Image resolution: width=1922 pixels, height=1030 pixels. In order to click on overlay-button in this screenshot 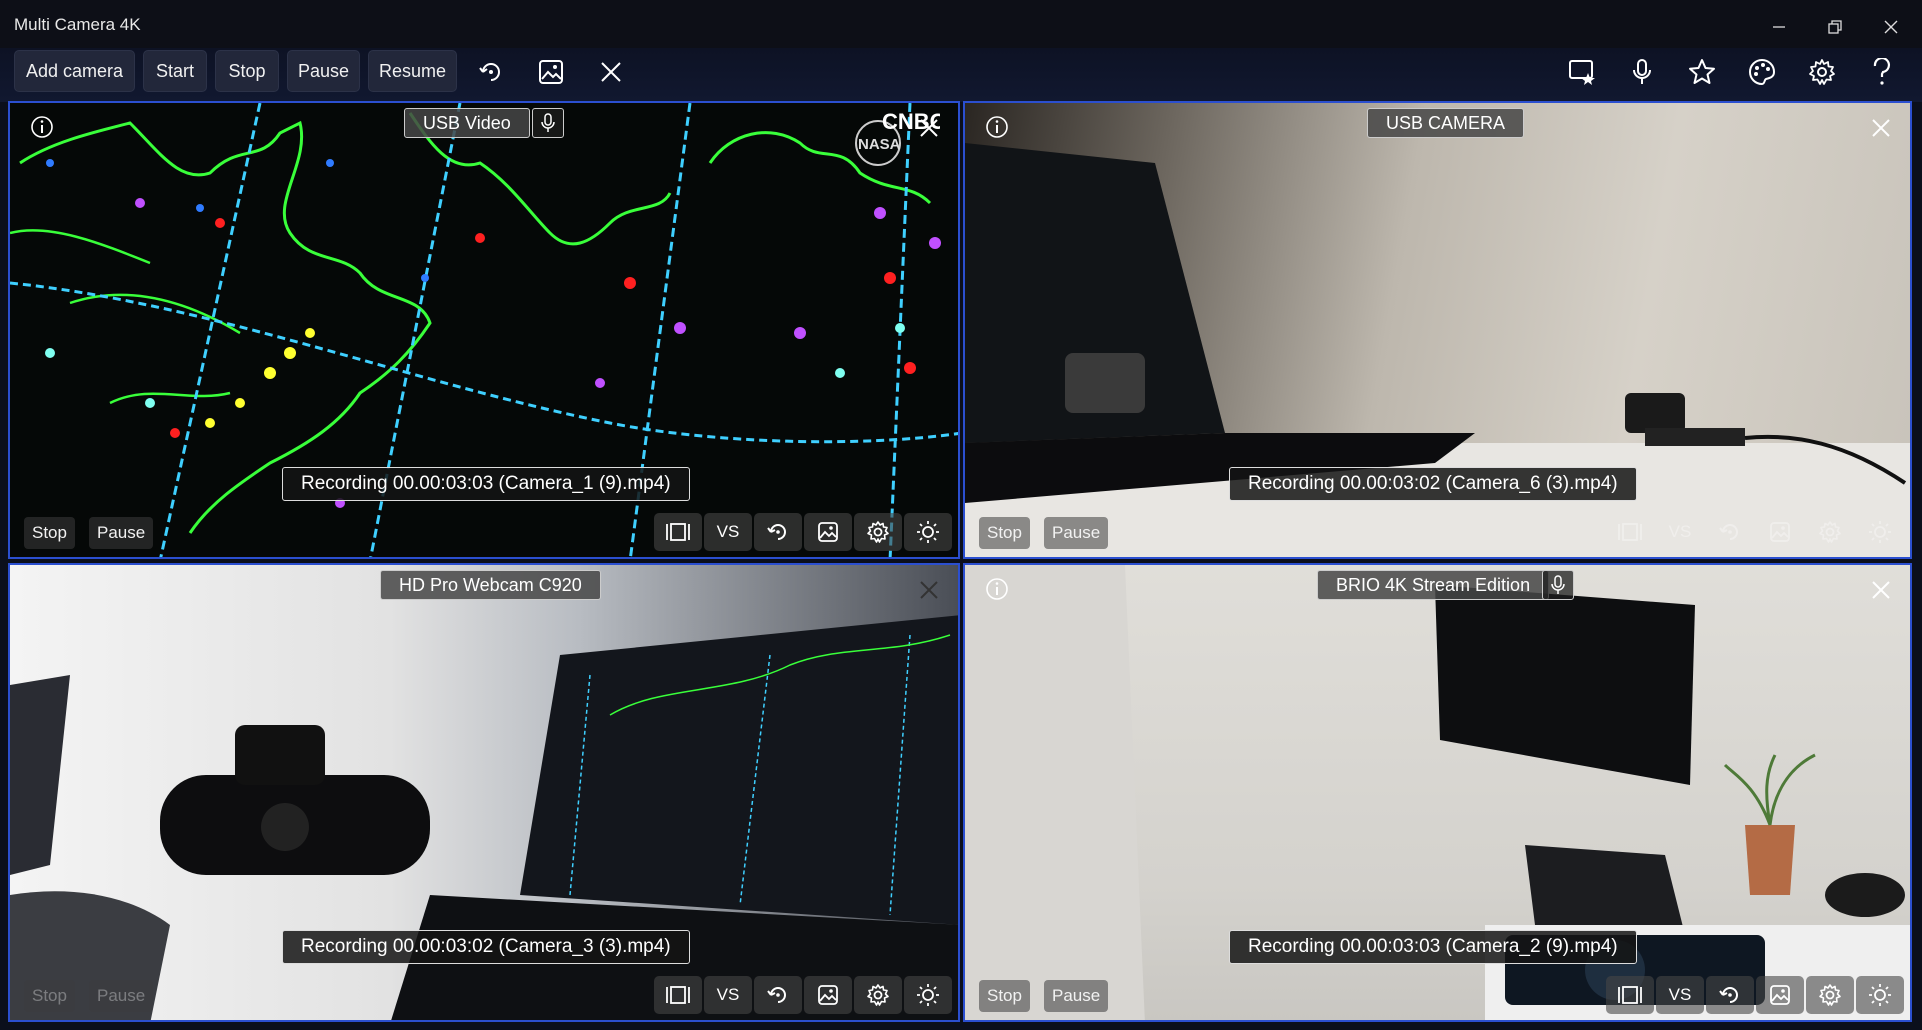, I will do `click(1582, 72)`.